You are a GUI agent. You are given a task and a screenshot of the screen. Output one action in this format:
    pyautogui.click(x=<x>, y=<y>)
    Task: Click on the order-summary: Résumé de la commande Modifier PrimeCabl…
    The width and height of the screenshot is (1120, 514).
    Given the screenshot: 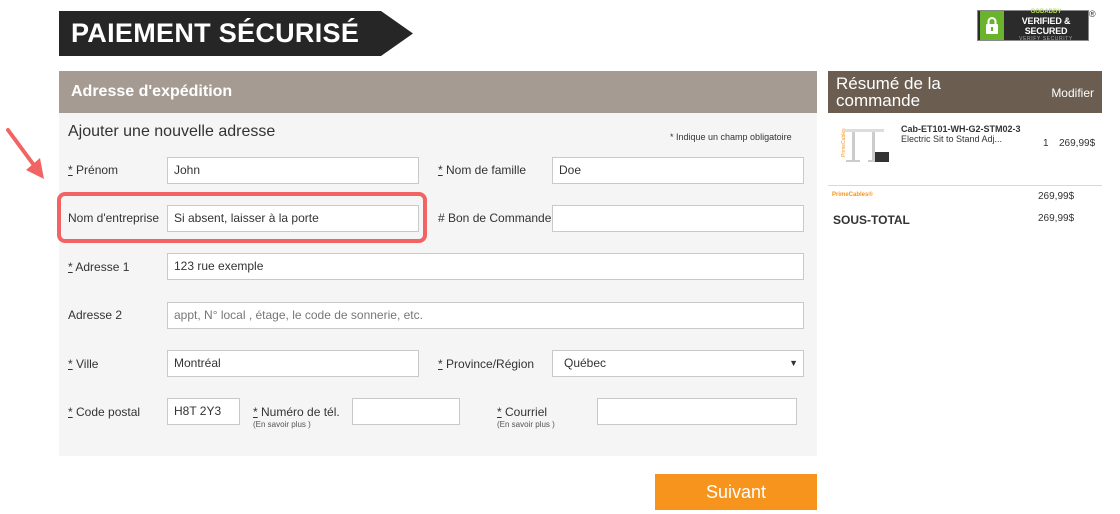 What is the action you would take?
    pyautogui.click(x=965, y=149)
    